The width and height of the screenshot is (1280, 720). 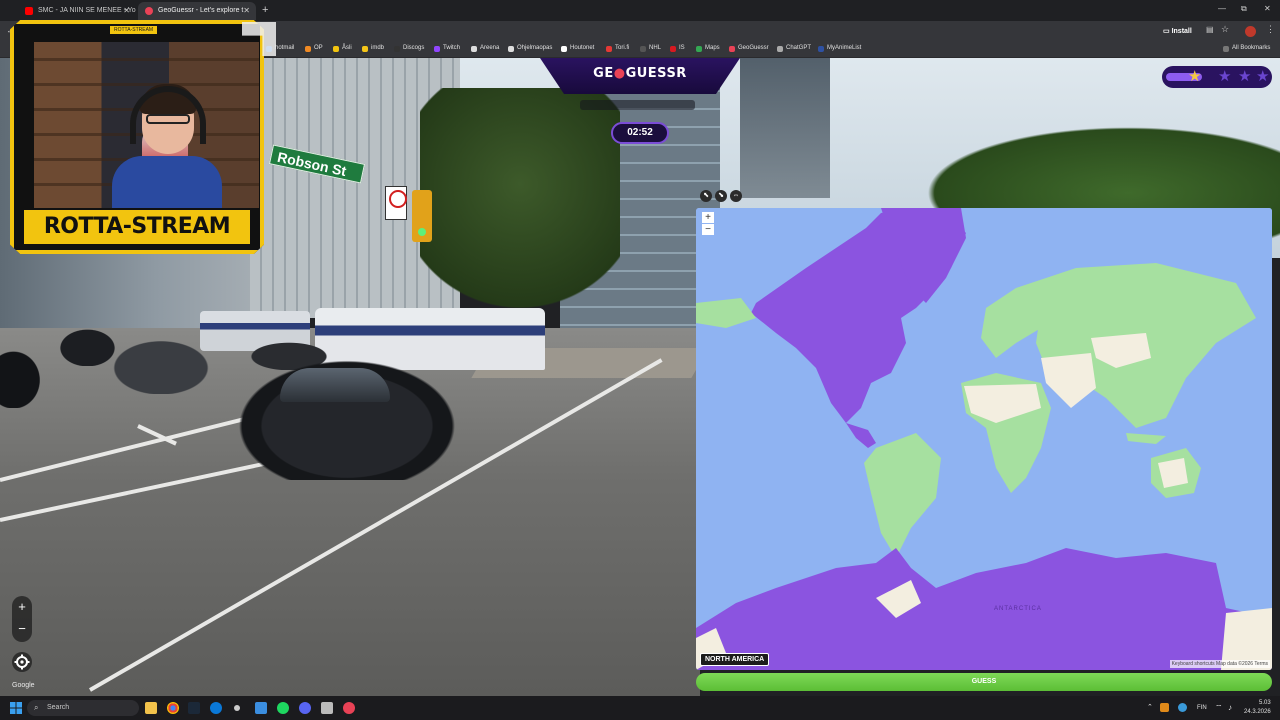 What do you see at coordinates (1250, 31) in the screenshot?
I see `profile-avatar` at bounding box center [1250, 31].